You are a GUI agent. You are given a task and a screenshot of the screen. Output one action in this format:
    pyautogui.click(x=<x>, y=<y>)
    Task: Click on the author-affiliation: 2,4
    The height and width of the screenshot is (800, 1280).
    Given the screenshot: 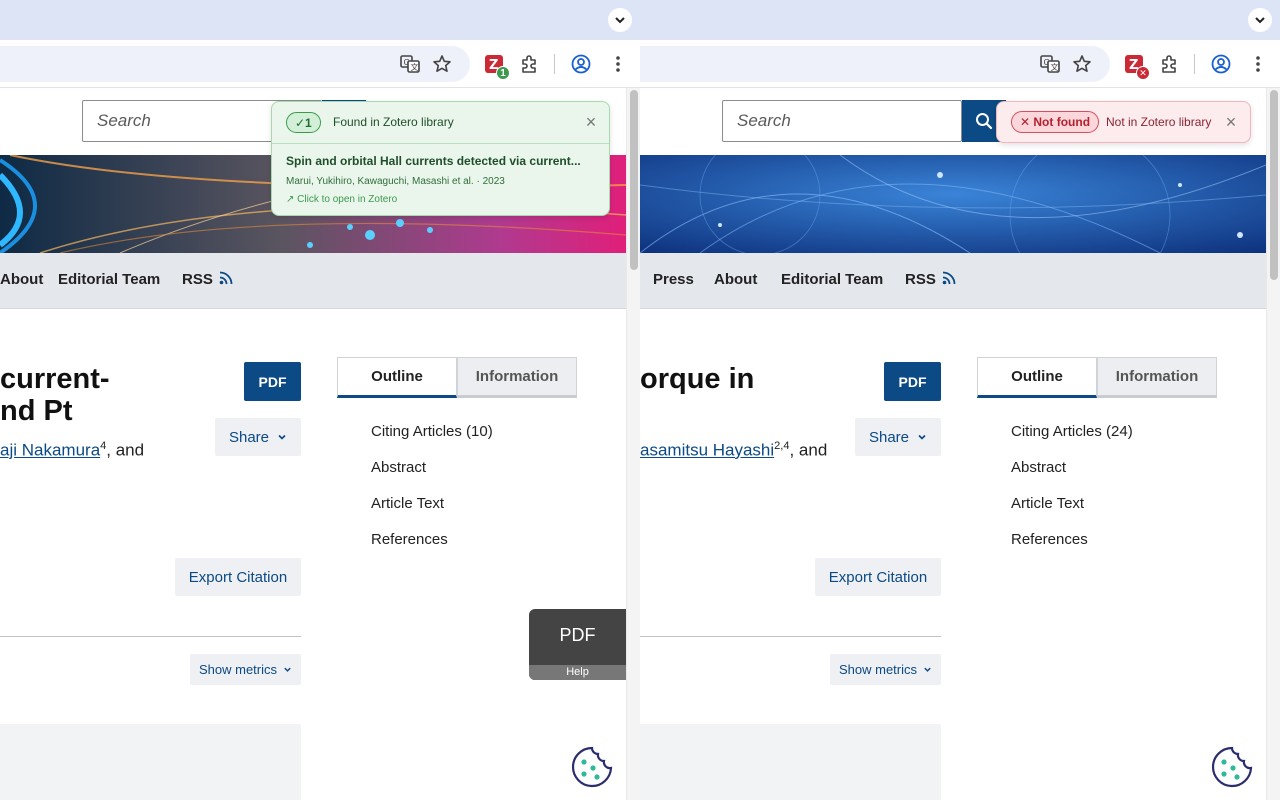 What is the action you would take?
    pyautogui.click(x=782, y=446)
    